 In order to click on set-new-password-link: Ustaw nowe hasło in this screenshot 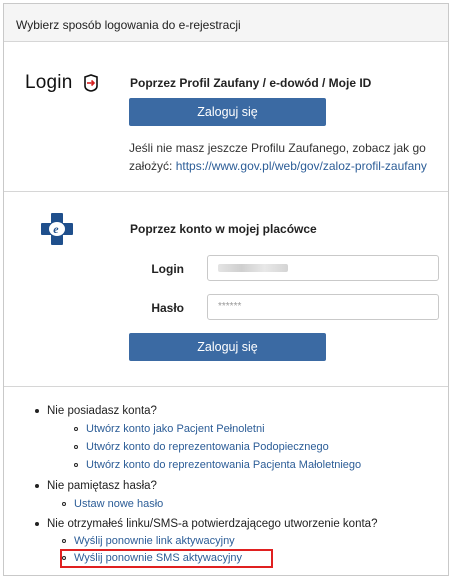, I will do `click(118, 504)`.